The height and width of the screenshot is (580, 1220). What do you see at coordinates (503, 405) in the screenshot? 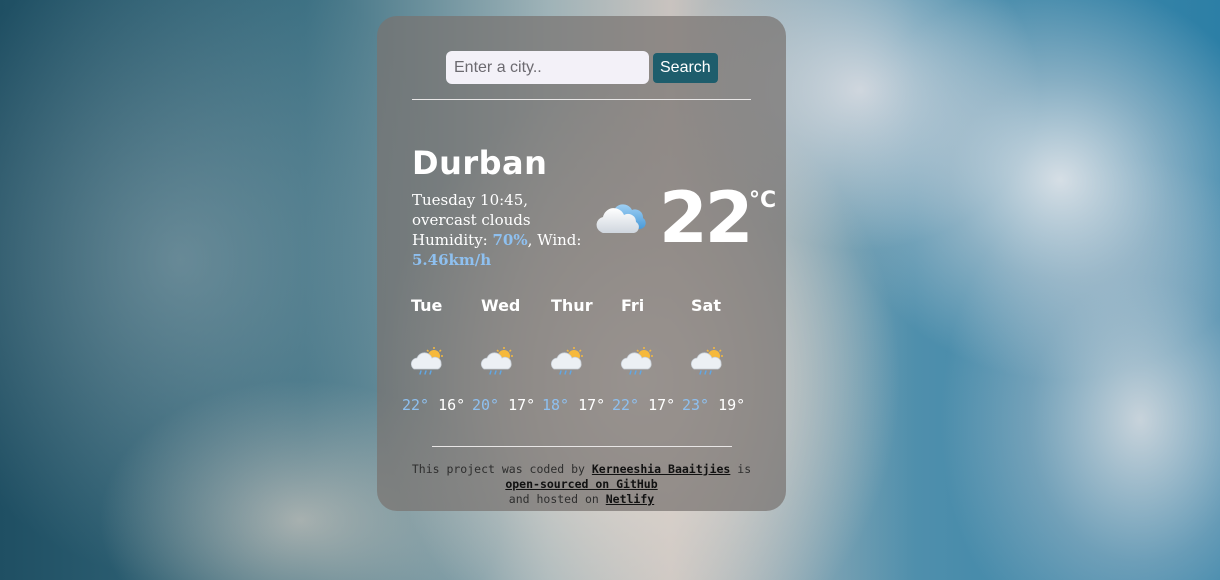
I see `forecast-temps: 20° 17°` at bounding box center [503, 405].